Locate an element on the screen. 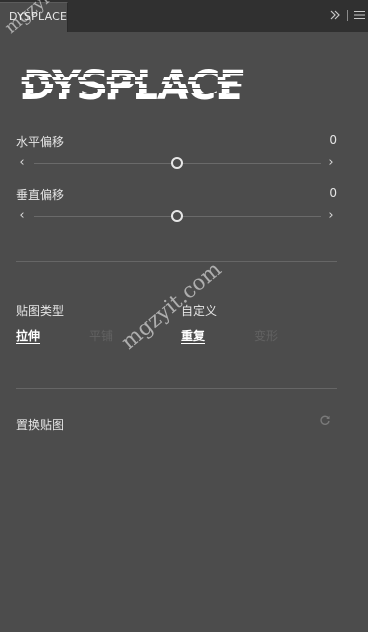  option-stretch: 拉伸 is located at coordinates (28, 335).